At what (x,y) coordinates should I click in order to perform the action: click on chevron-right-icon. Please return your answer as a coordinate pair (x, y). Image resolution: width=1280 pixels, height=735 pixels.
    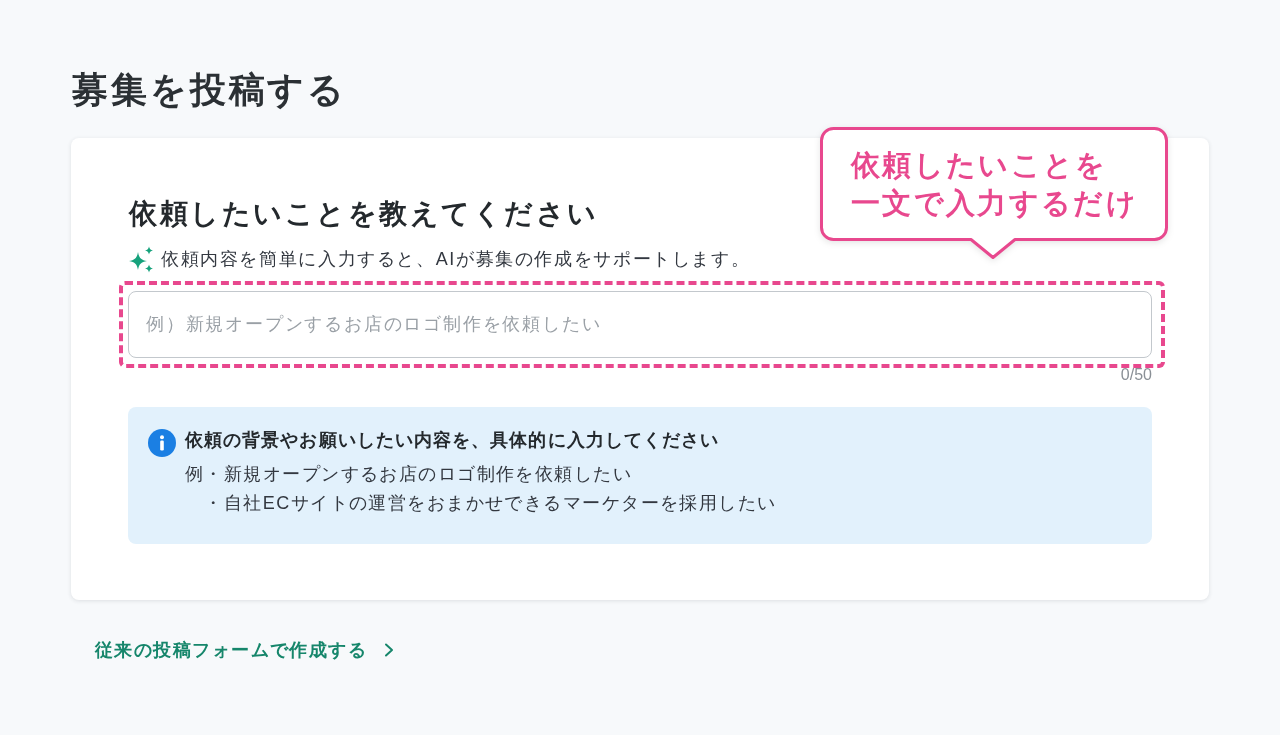
    Looking at the image, I should click on (389, 650).